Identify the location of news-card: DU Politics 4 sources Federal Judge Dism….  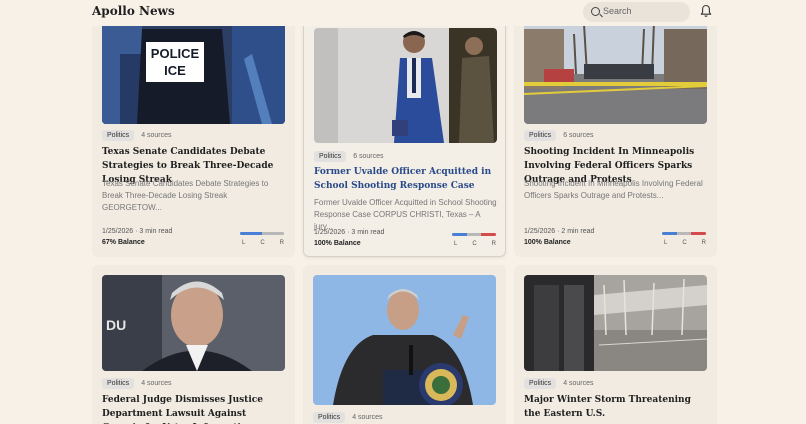
(193, 344).